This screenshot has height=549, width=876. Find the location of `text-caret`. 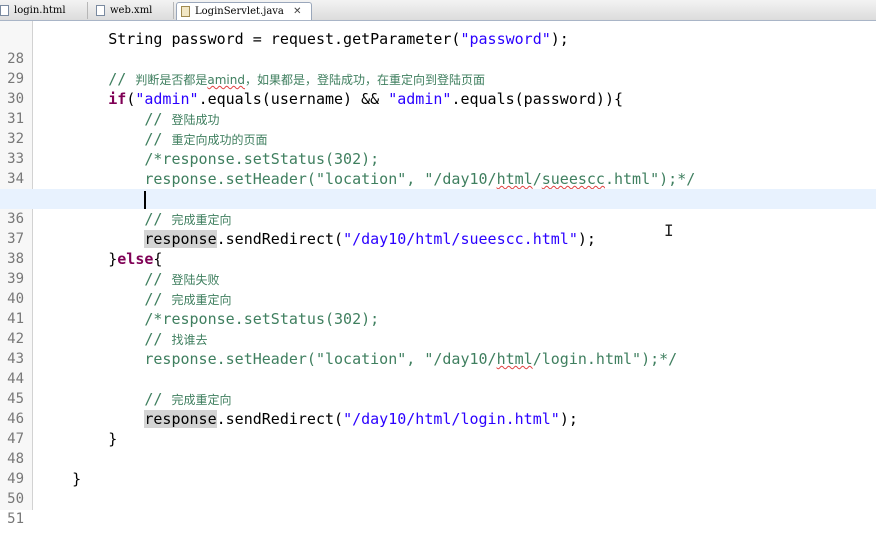

text-caret is located at coordinates (145, 199).